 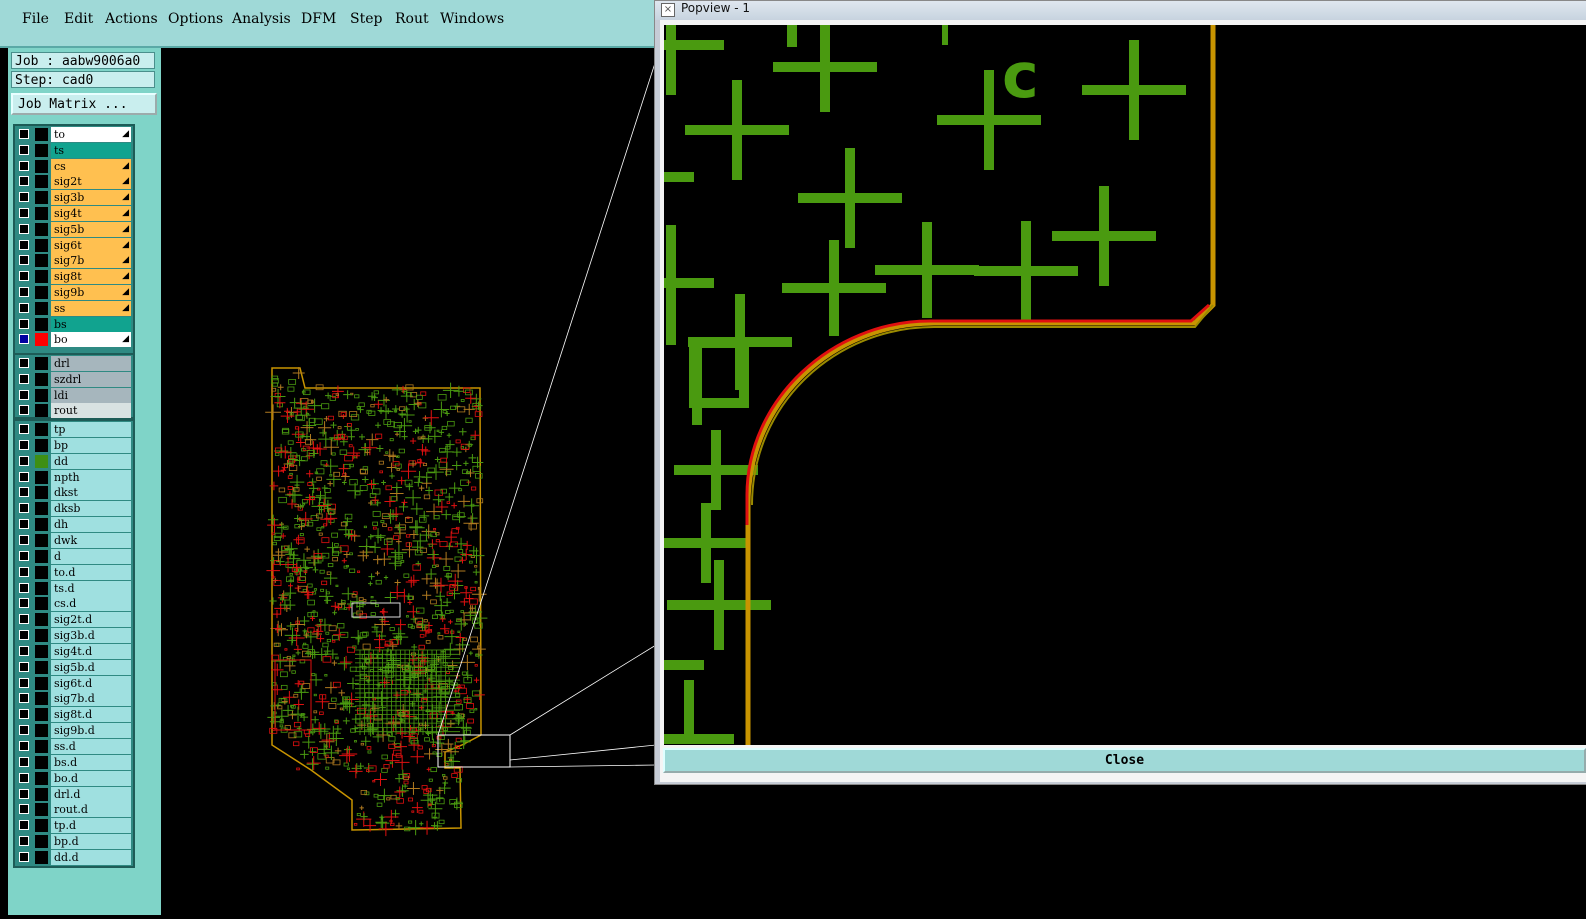 I want to click on layer-name: rout.d, so click(x=91, y=810).